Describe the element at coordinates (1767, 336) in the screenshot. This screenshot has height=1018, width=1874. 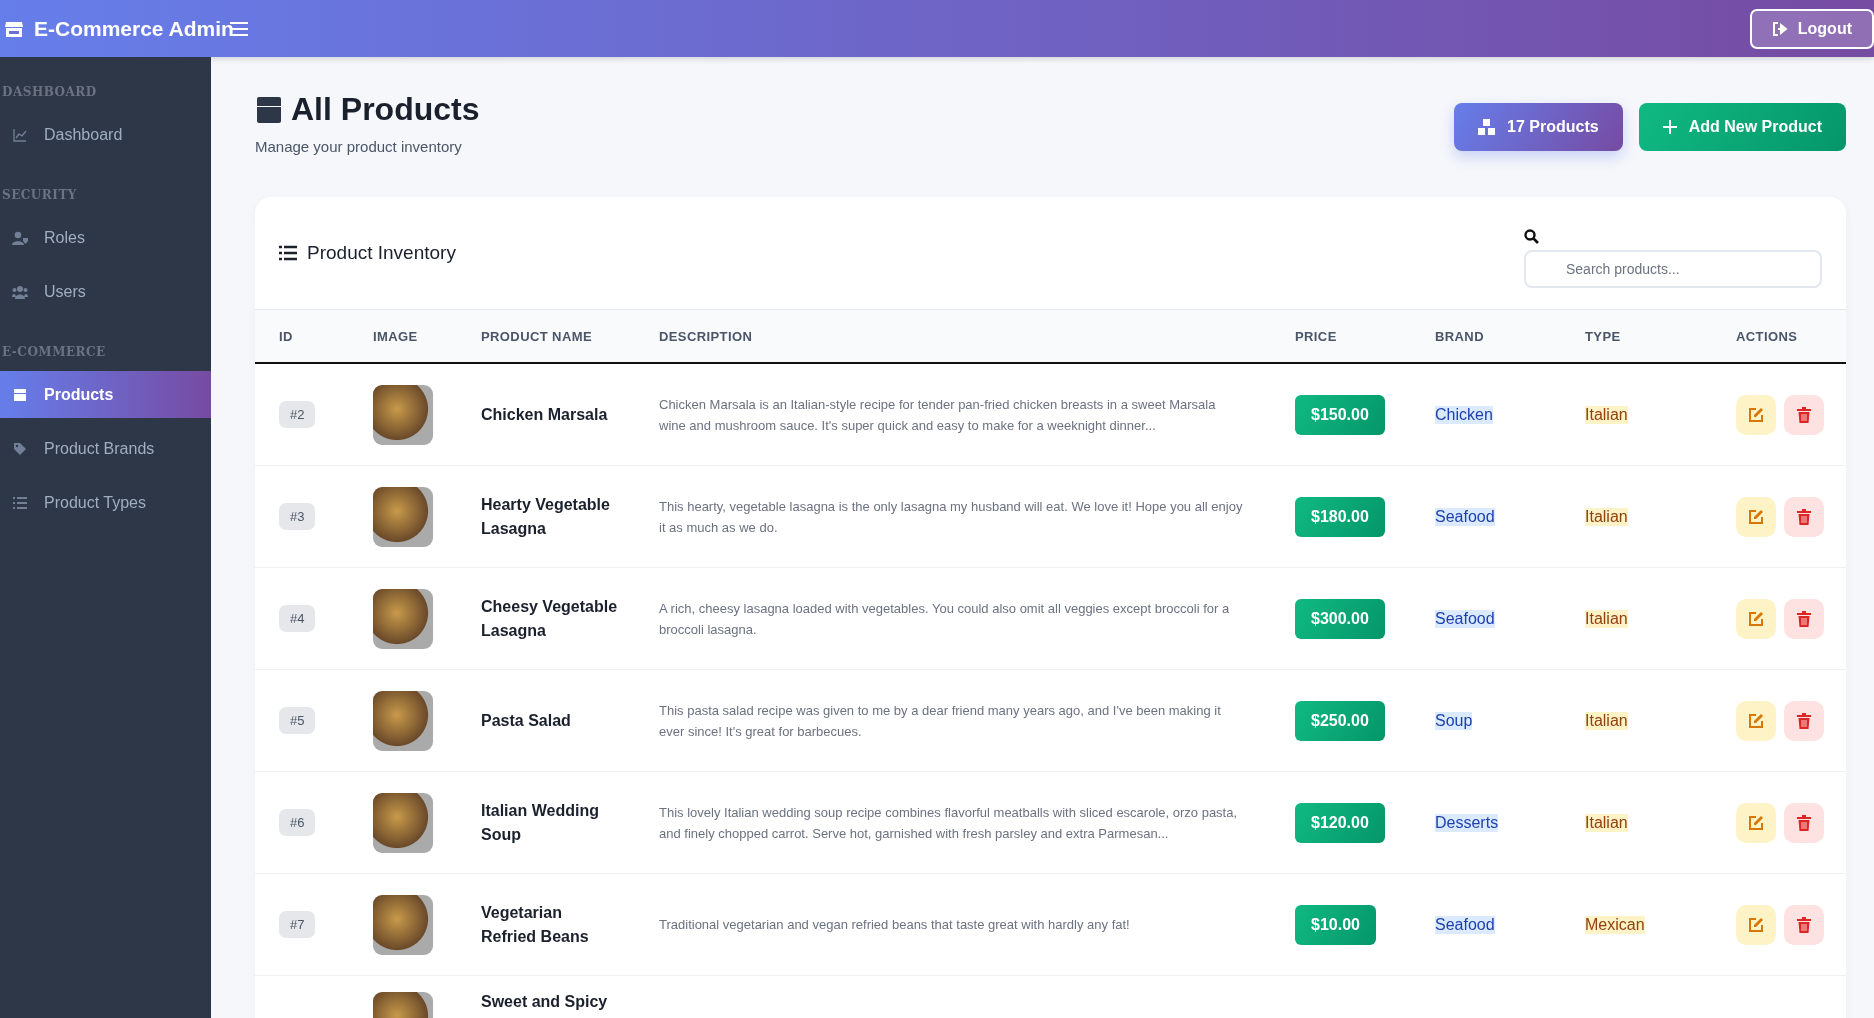
I see `column-header: ACTIONS` at that location.